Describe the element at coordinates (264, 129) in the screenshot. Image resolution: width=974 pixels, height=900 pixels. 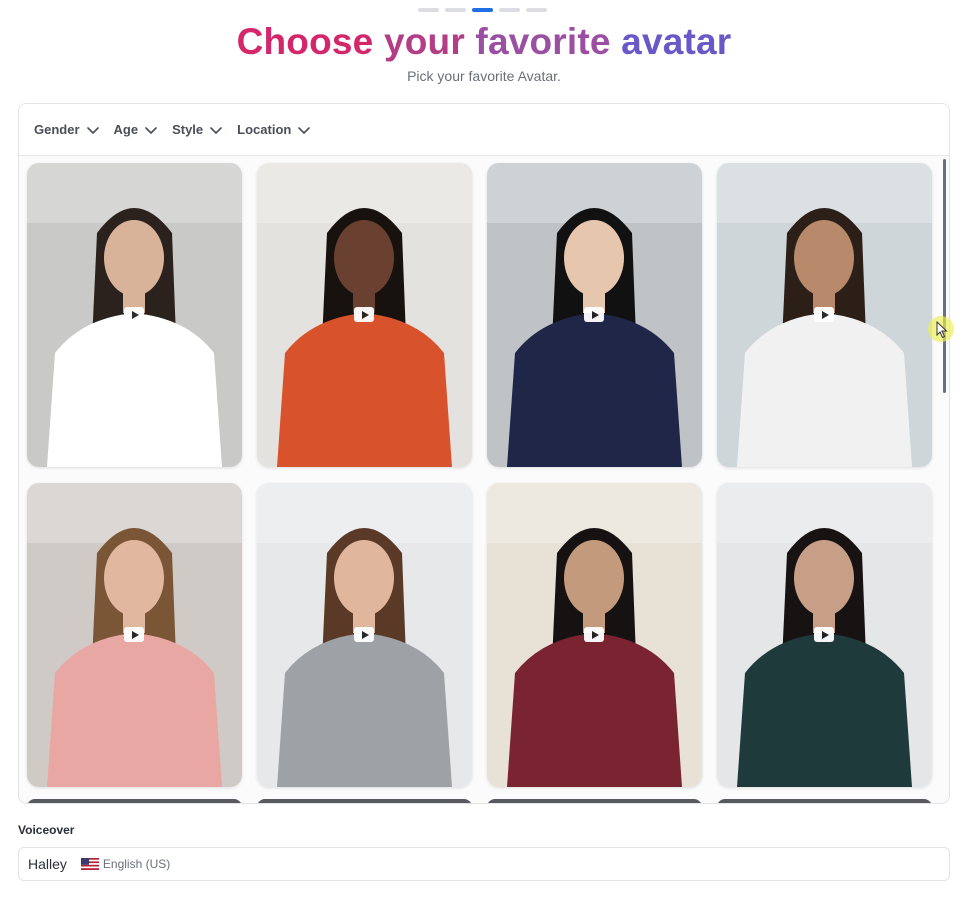
I see `filter-label: Location` at that location.